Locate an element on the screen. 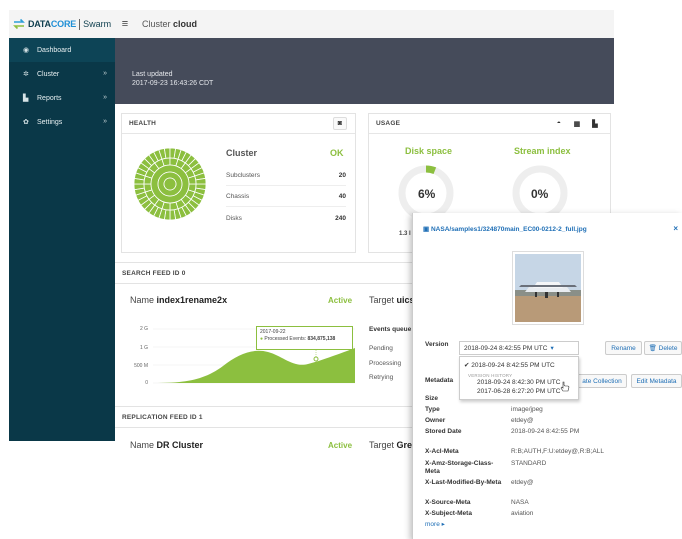 This screenshot has height=539, width=682. disk-space-label: Disk space is located at coordinates (429, 151).